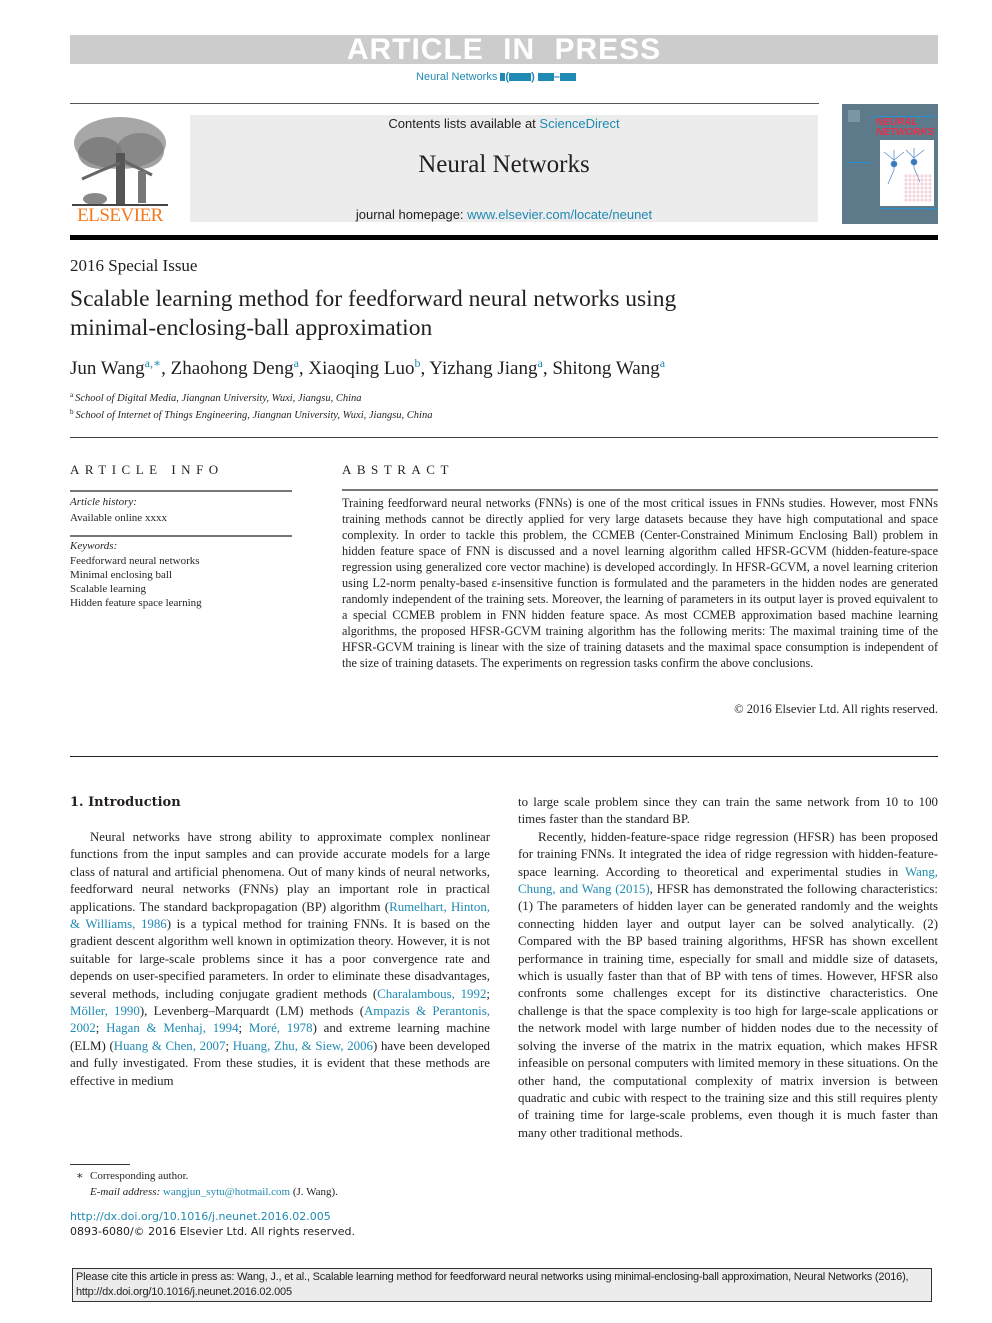 This screenshot has height=1323, width=992. What do you see at coordinates (418, 363) in the screenshot?
I see `author-affil-link: b` at bounding box center [418, 363].